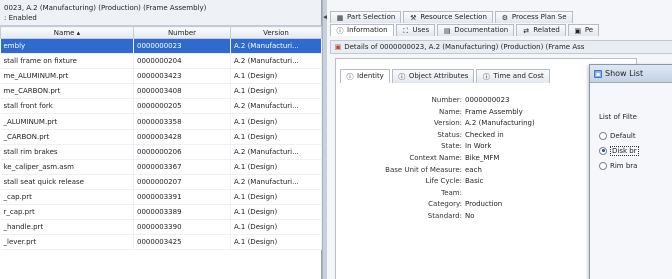 The width and height of the screenshot is (672, 279). I want to click on column-header-name: Name ▴, so click(67, 32).